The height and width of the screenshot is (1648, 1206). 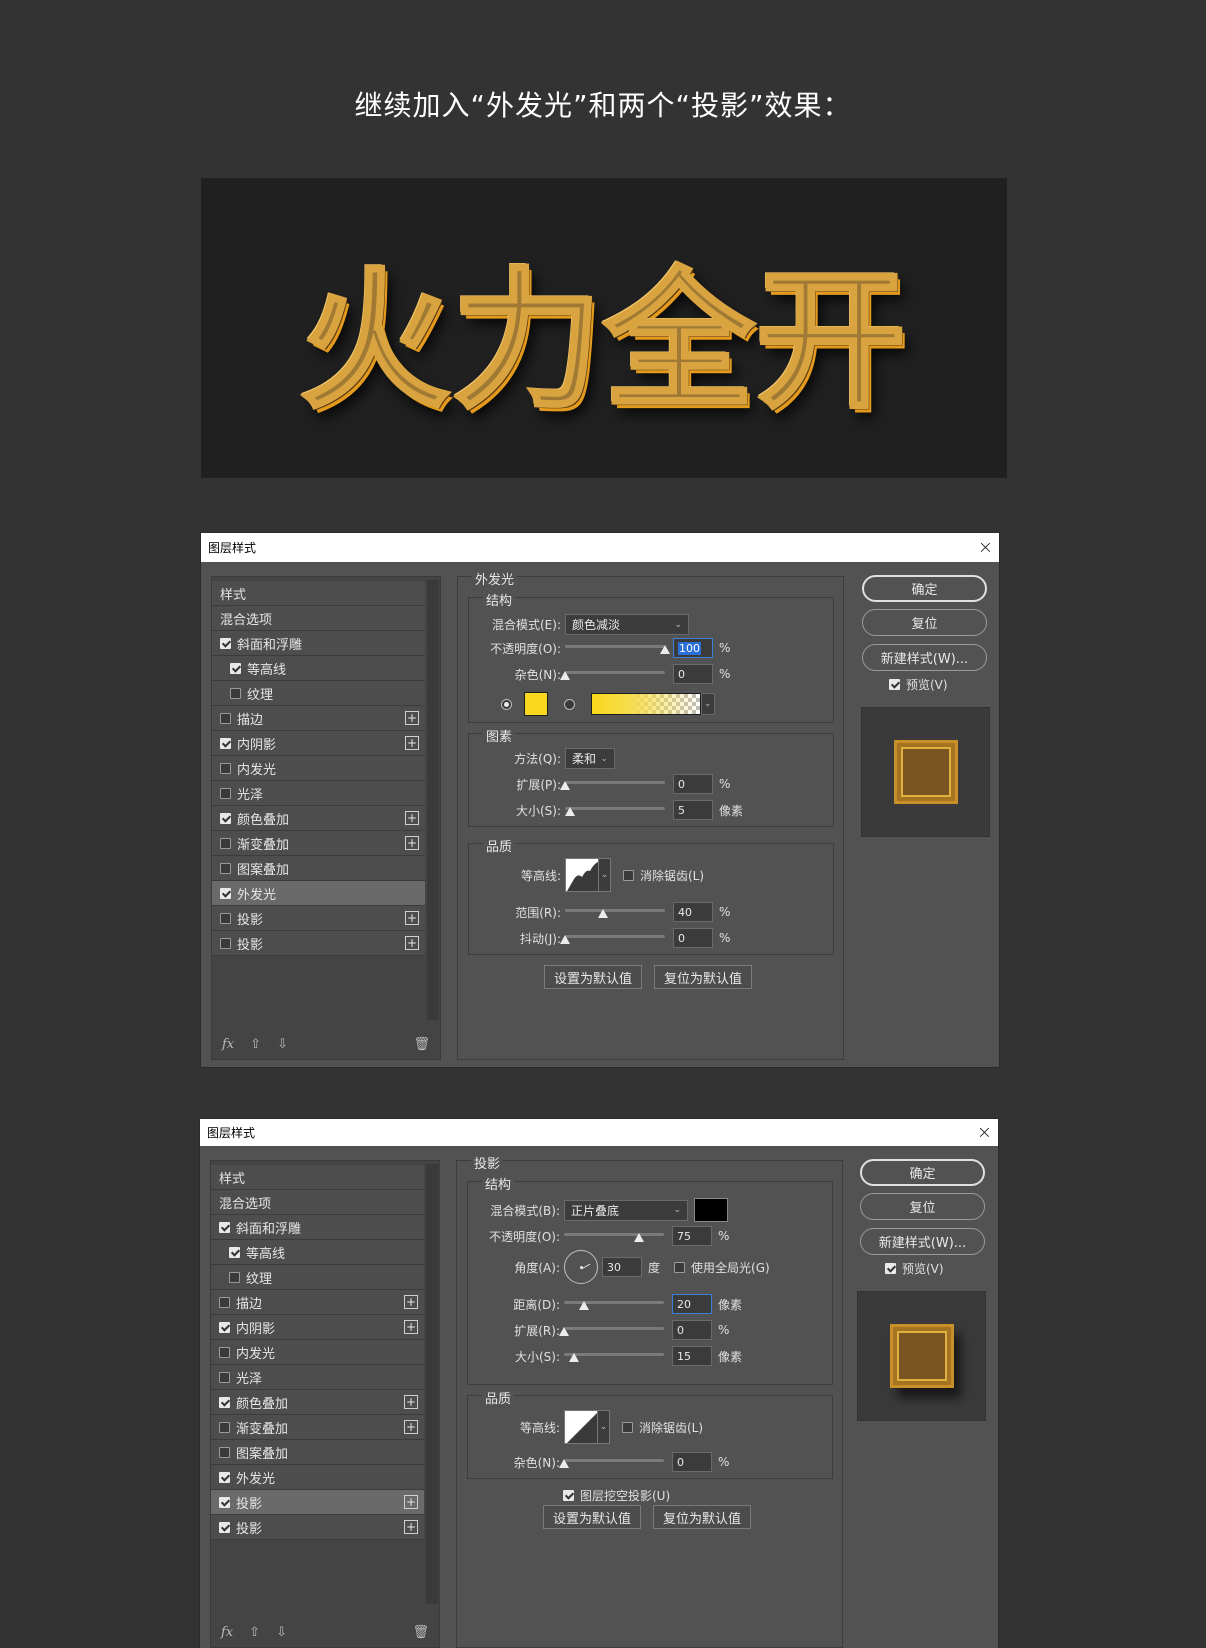 I want to click on blend-mode-select: 正片叠底 ⌄, so click(x=626, y=1210).